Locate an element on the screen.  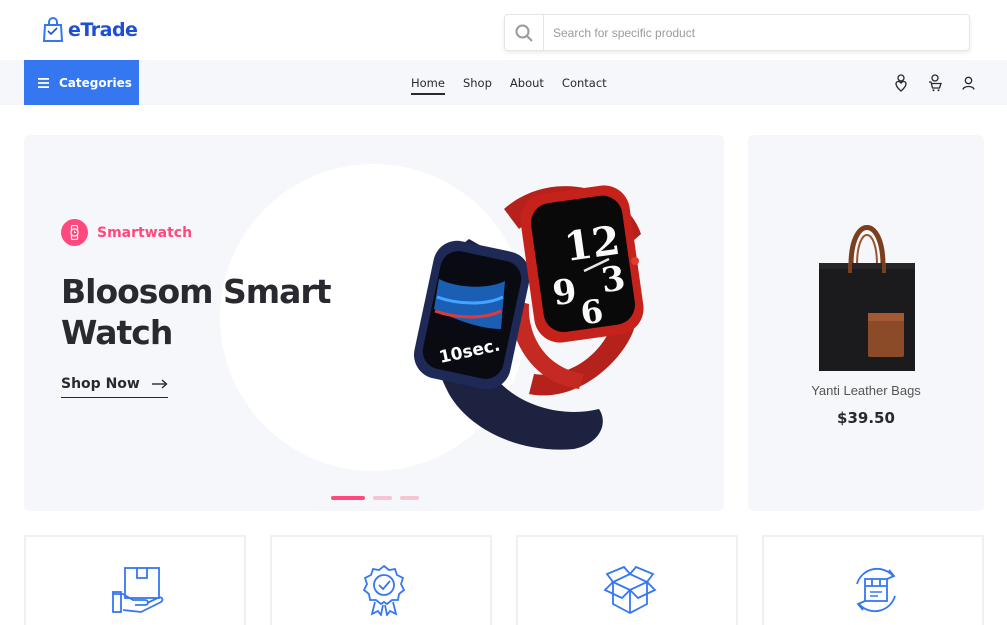
nav-link-about: About is located at coordinates (527, 83).